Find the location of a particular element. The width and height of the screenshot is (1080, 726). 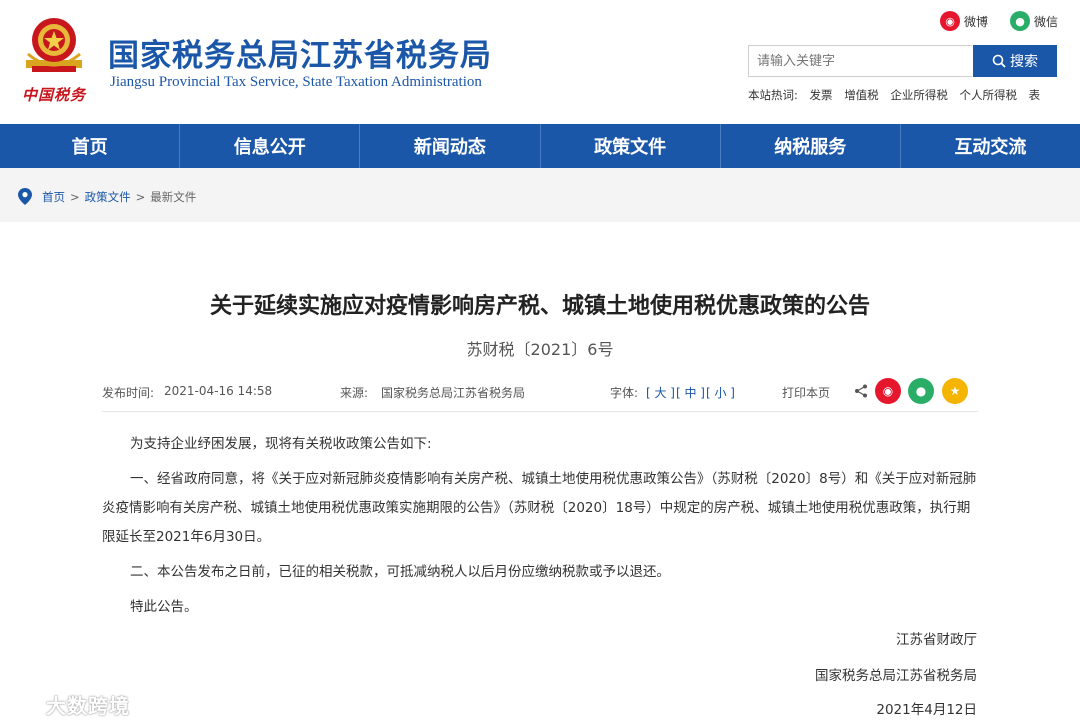

source-value: 国家税务总局江苏省税务局 is located at coordinates (453, 393).